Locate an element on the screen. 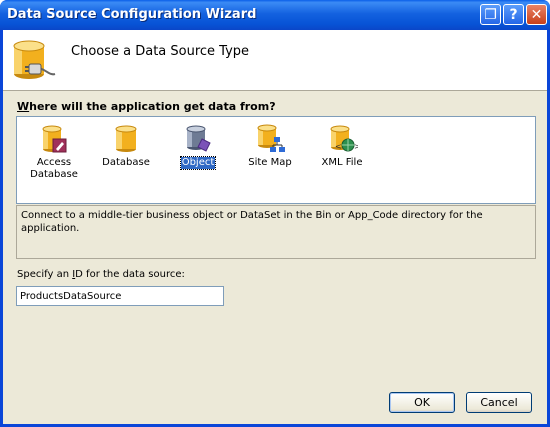 This screenshot has height=427, width=550. title-bar: Data Source Configuration Wizard ❐ ? ✕ is located at coordinates (275, 15).